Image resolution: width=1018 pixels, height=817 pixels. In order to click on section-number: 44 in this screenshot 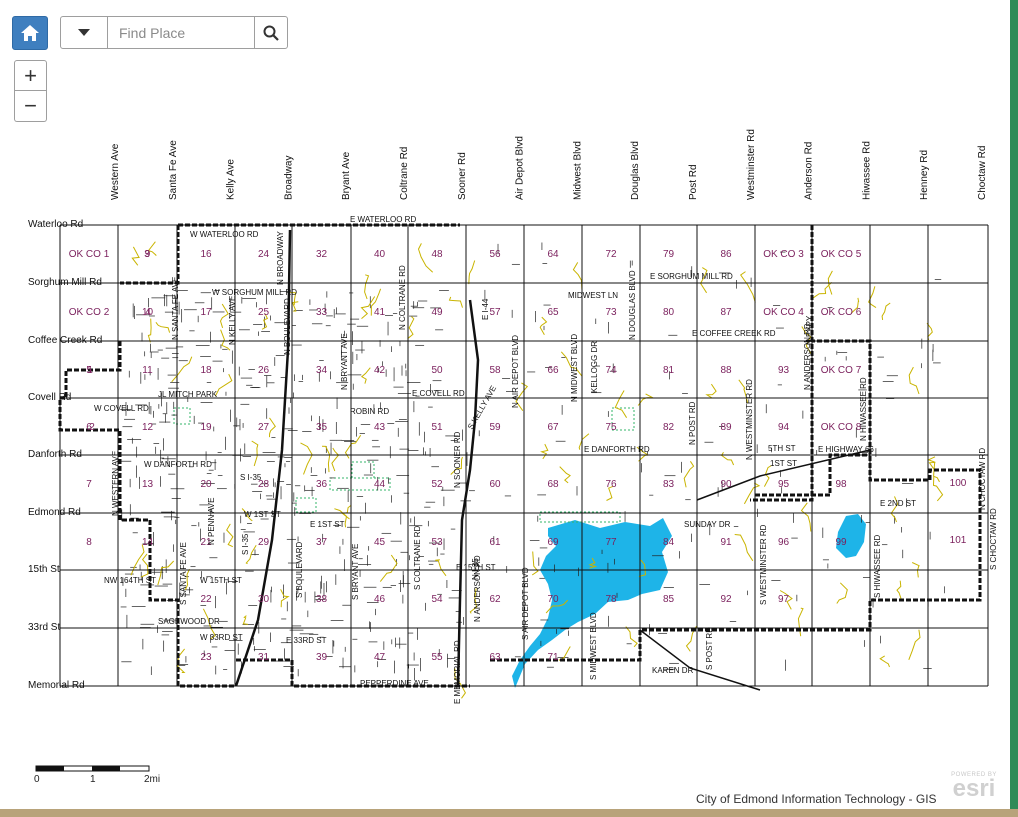, I will do `click(380, 484)`.